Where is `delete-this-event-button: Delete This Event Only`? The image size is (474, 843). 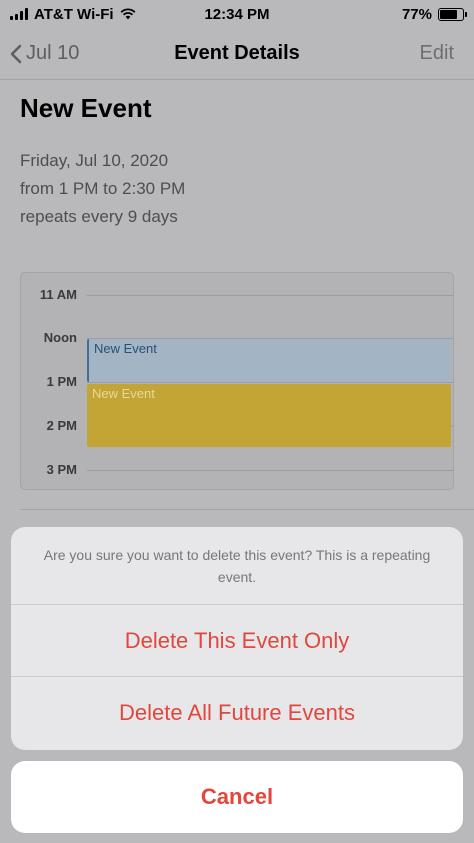
delete-this-event-button: Delete This Event Only is located at coordinates (237, 641).